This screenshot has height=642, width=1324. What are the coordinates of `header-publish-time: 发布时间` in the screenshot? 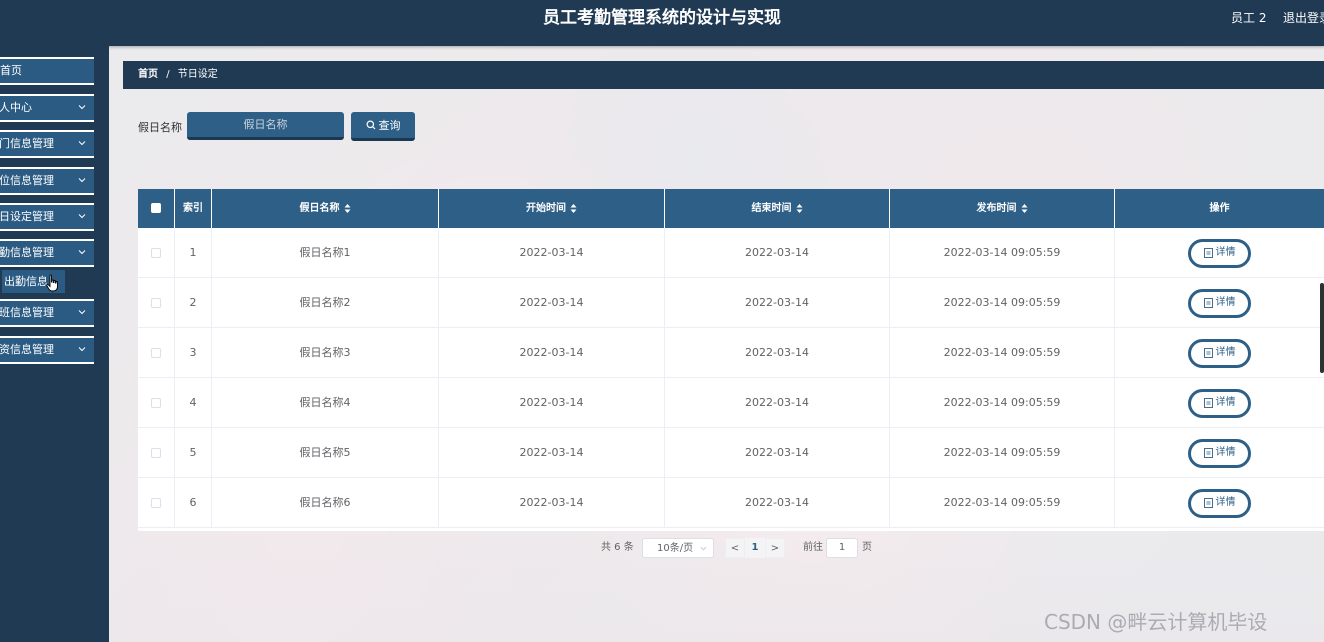 It's located at (1002, 208).